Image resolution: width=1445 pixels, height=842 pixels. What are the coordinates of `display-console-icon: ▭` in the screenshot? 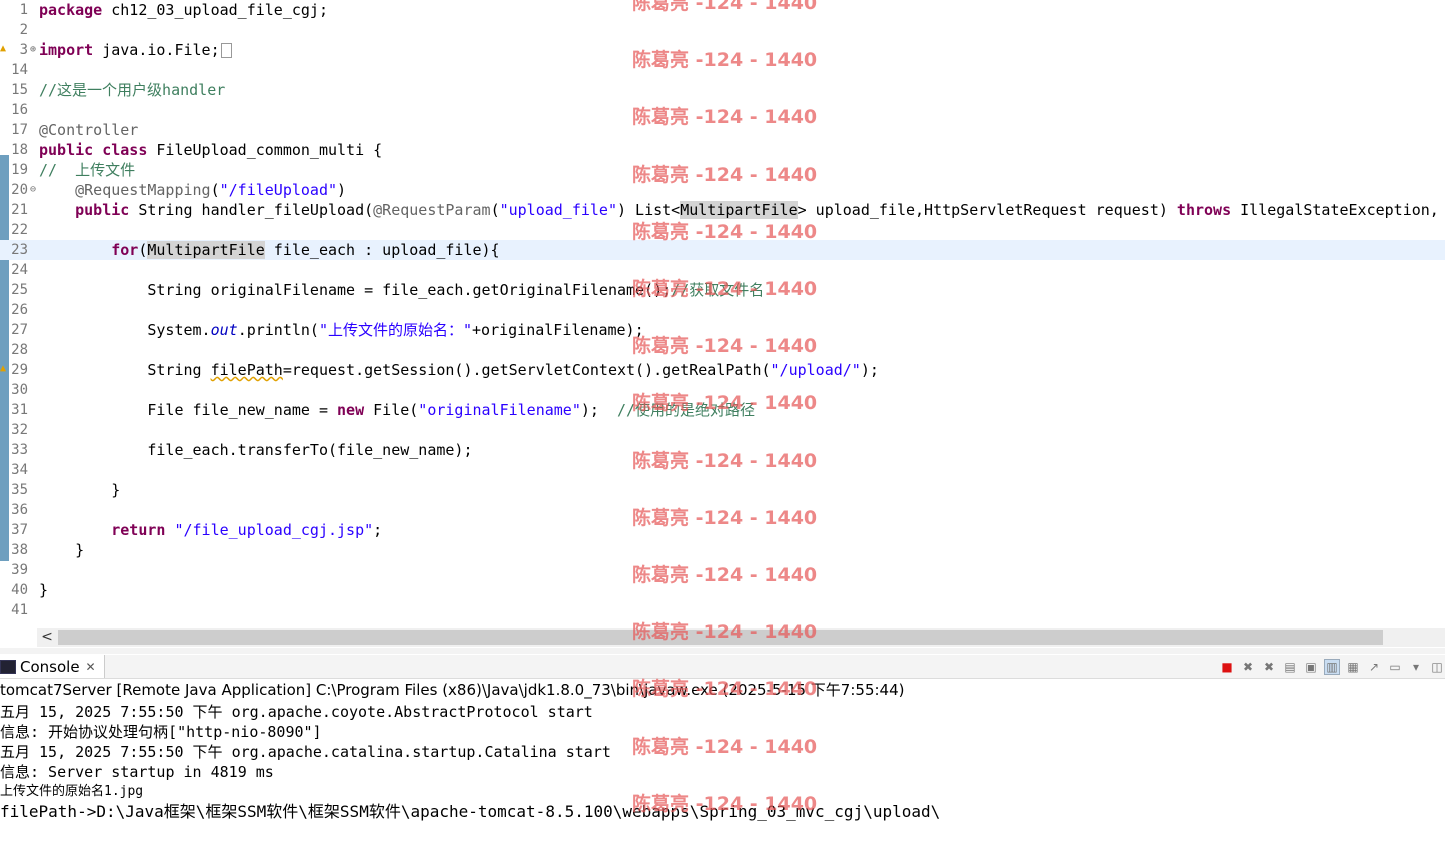 It's located at (1395, 667).